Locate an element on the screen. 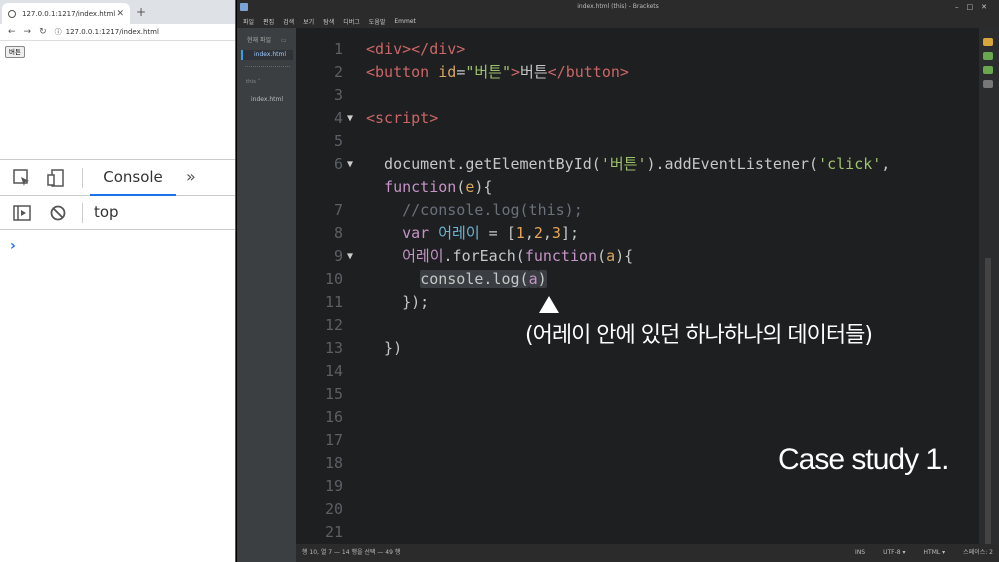 This screenshot has height=562, width=999. scroll-thumb is located at coordinates (988, 401).